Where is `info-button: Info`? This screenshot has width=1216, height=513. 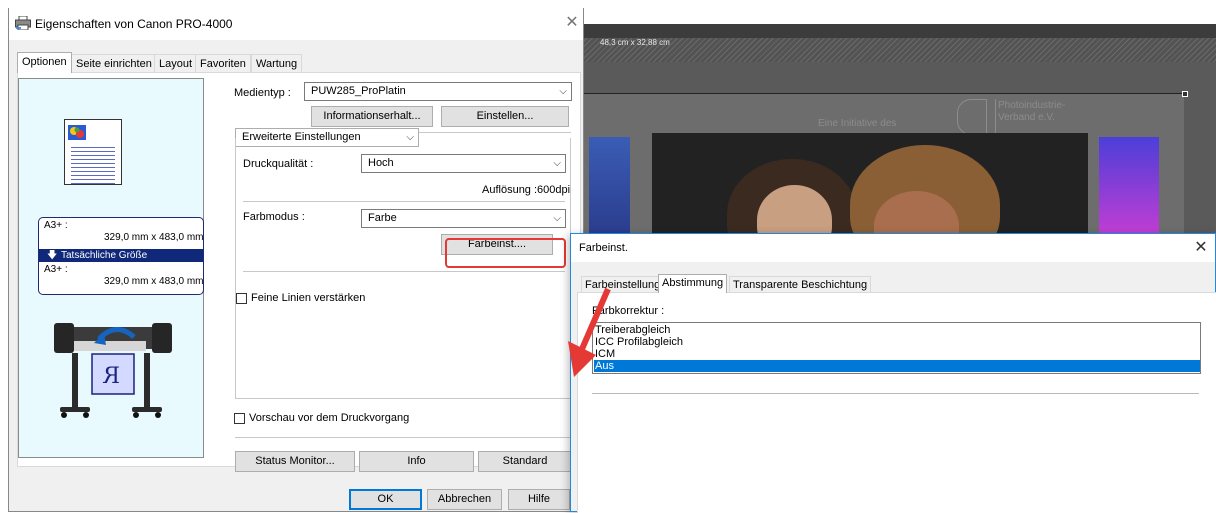
info-button: Info is located at coordinates (416, 461).